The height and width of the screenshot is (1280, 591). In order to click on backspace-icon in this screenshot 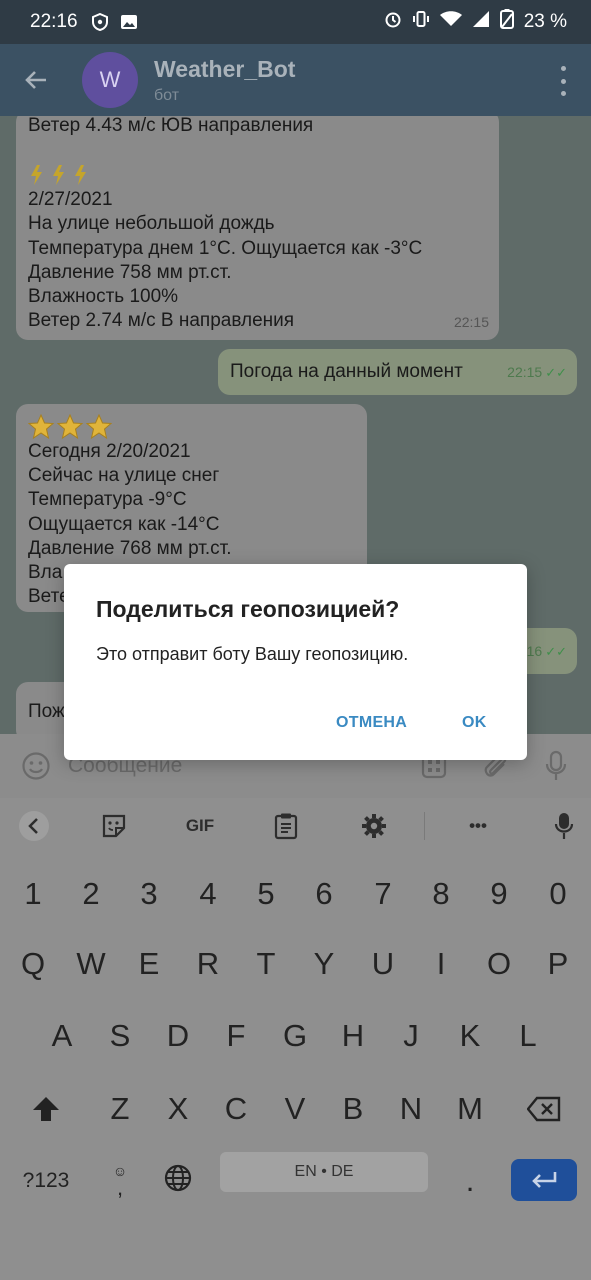, I will do `click(544, 1109)`.